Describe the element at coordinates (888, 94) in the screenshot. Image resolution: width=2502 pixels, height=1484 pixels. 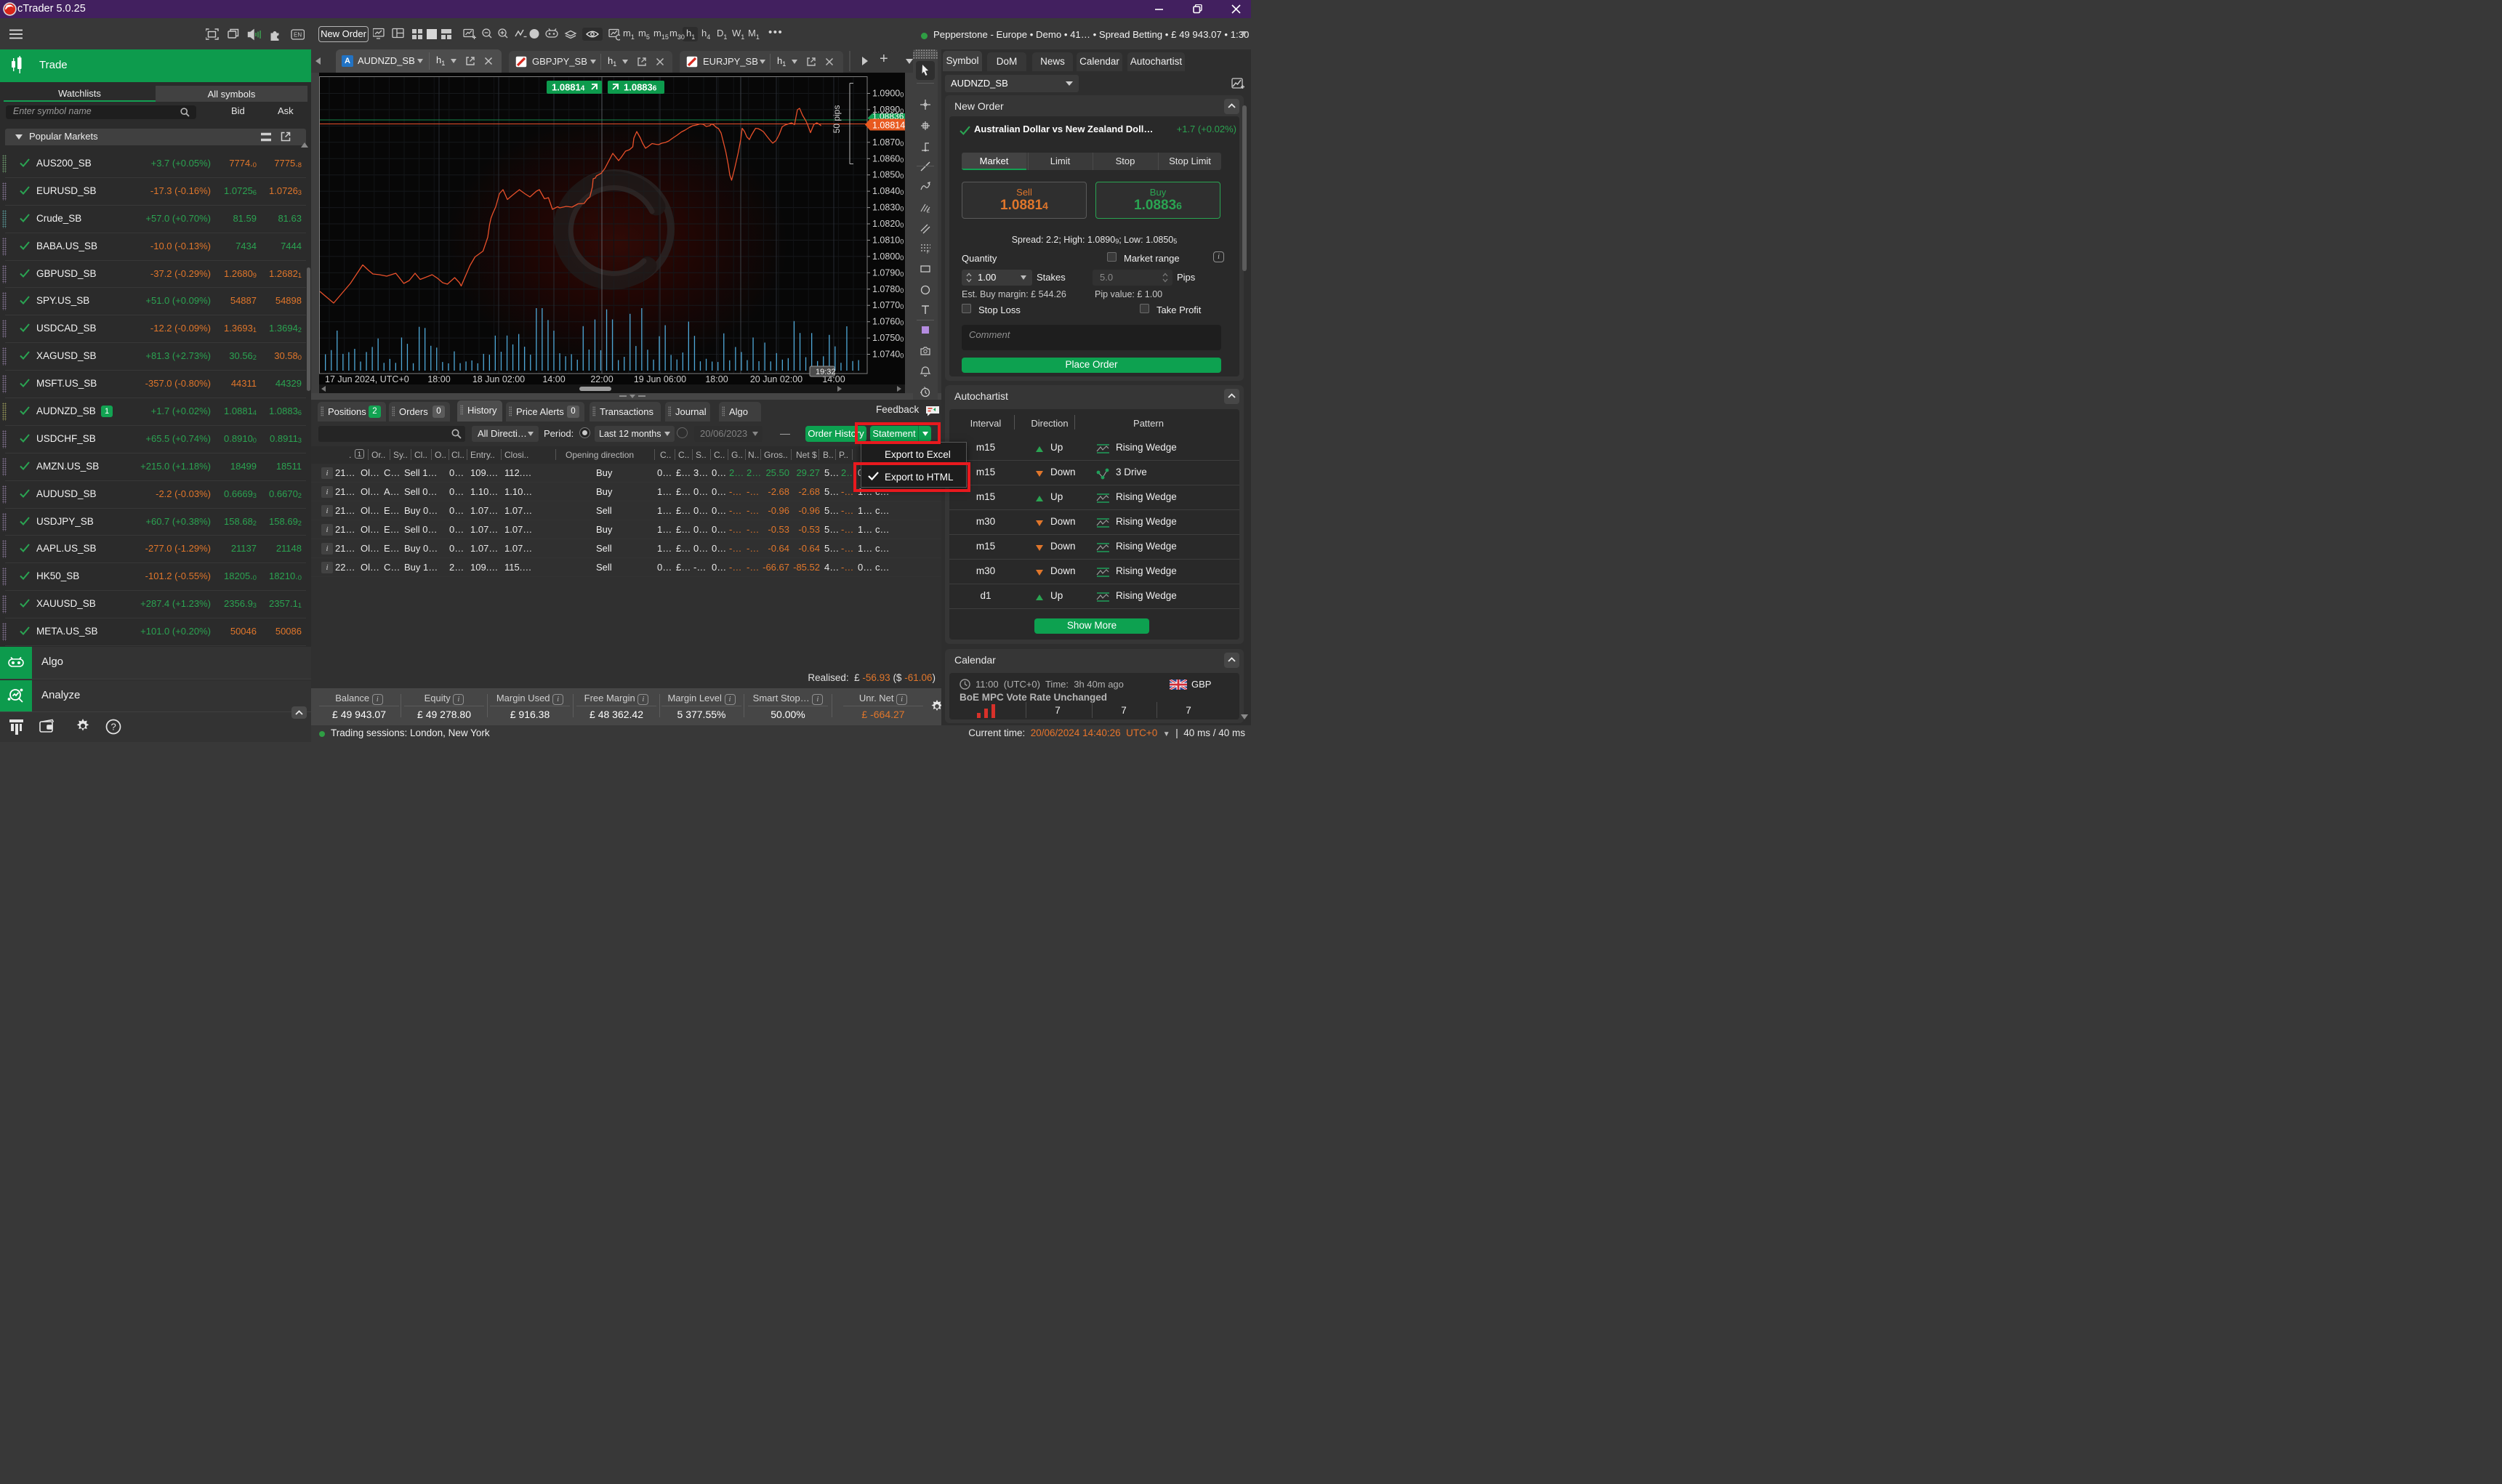
I see `svg-text: 1.09000` at that location.